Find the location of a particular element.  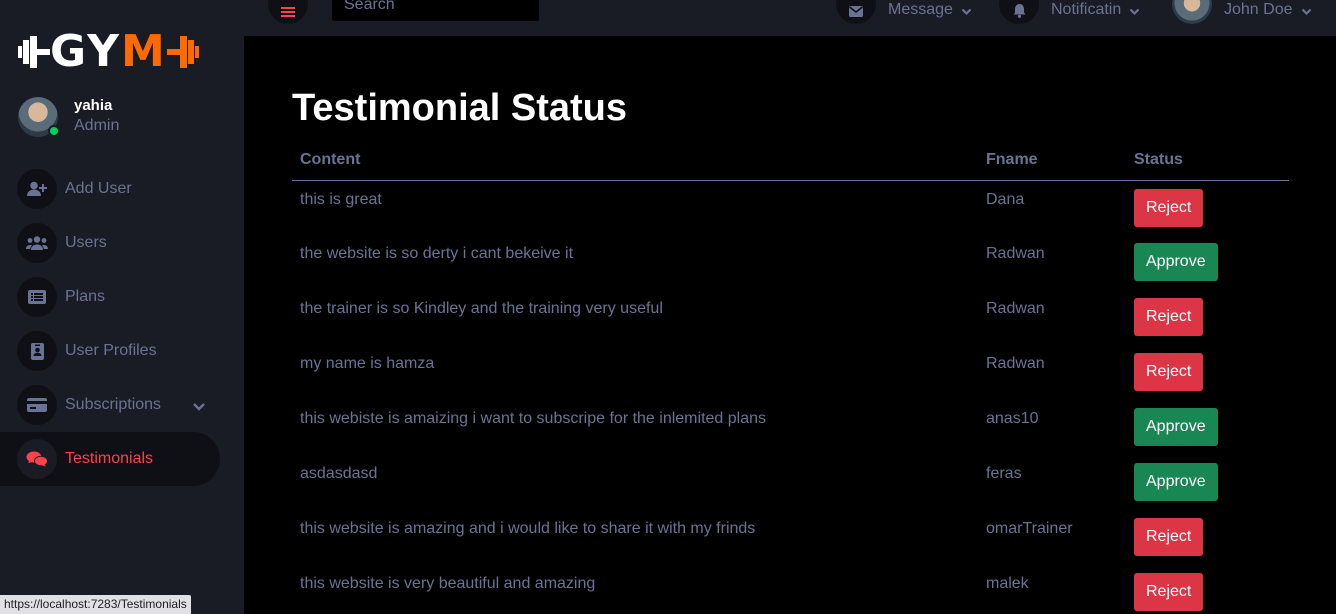

online-status-dot is located at coordinates (54, 131).